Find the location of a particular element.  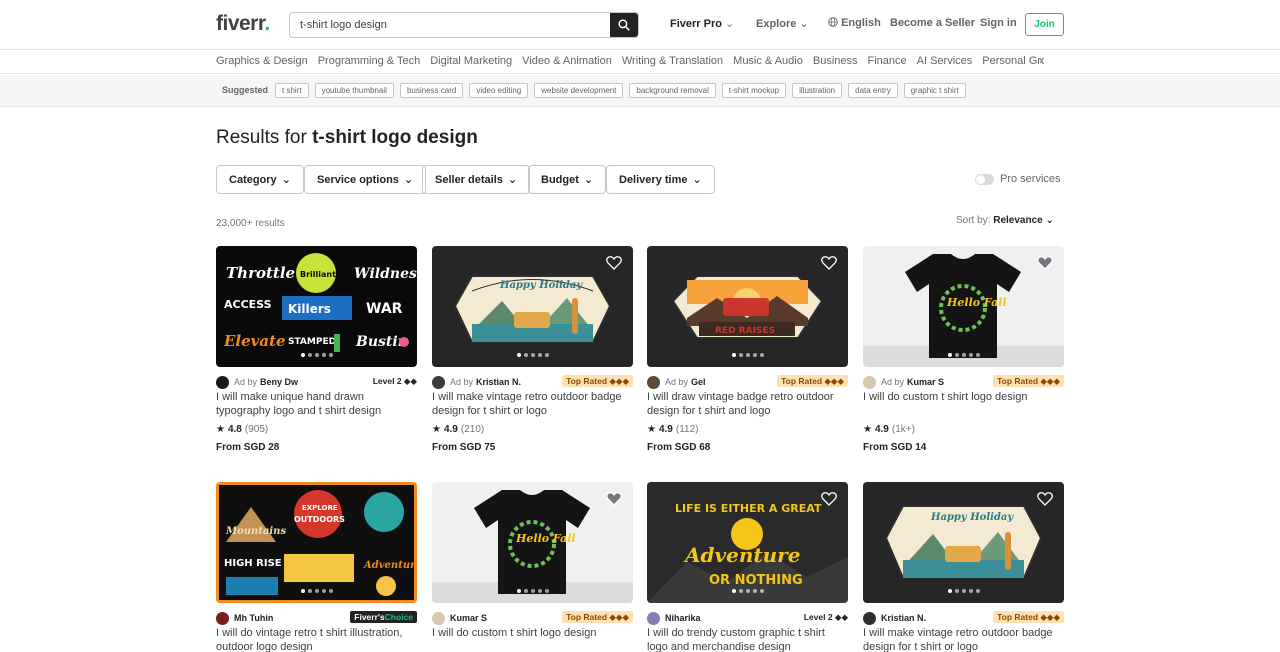

gig-title: I will do custom t shirt logo design is located at coordinates (532, 639).